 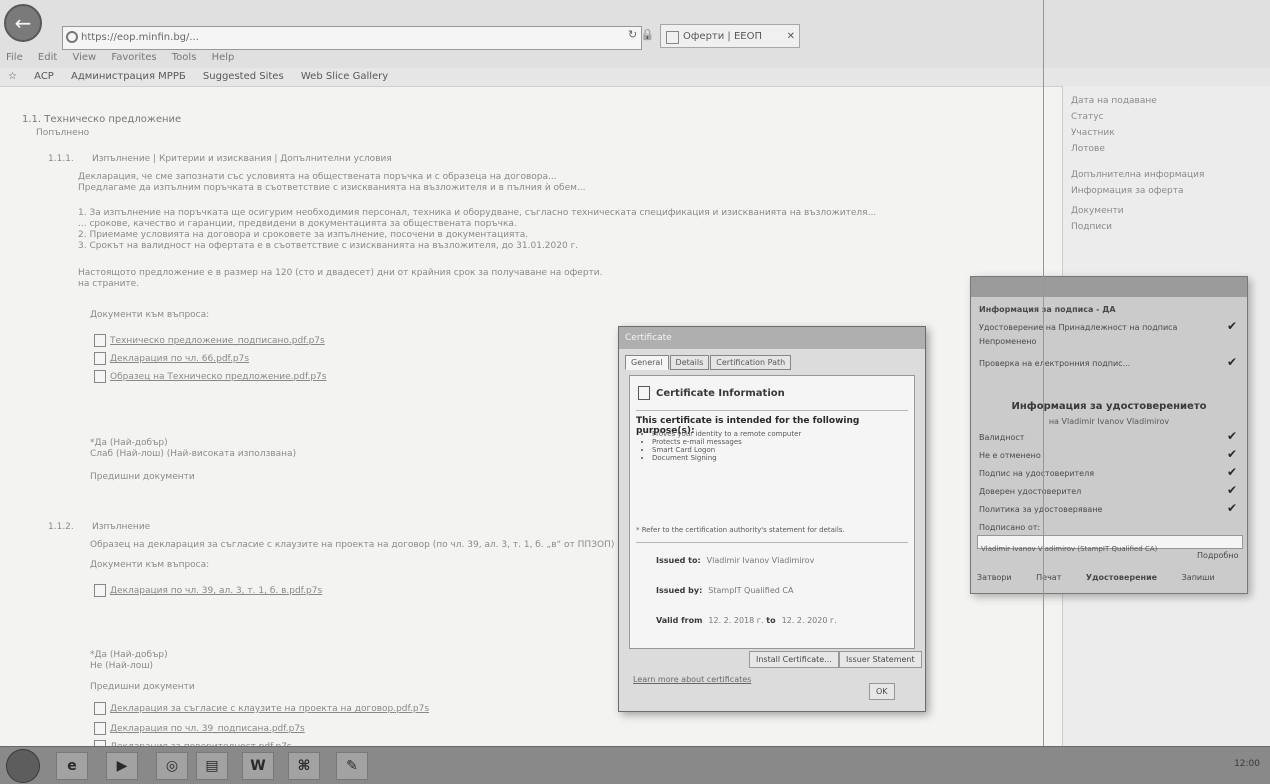 I want to click on sidebar-item: Информация за оферта, so click(x=1127, y=191).